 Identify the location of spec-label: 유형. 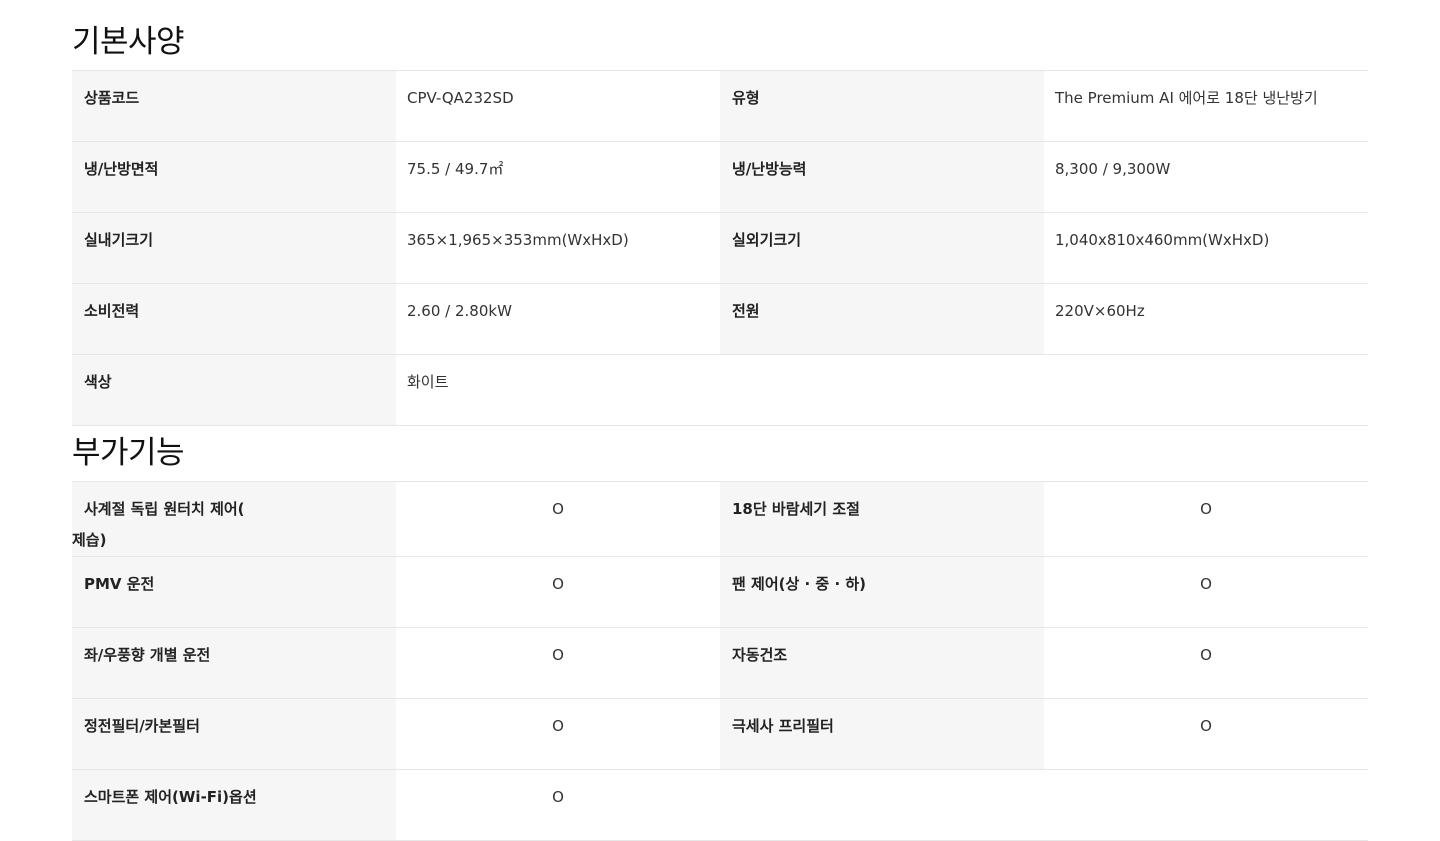
(882, 106).